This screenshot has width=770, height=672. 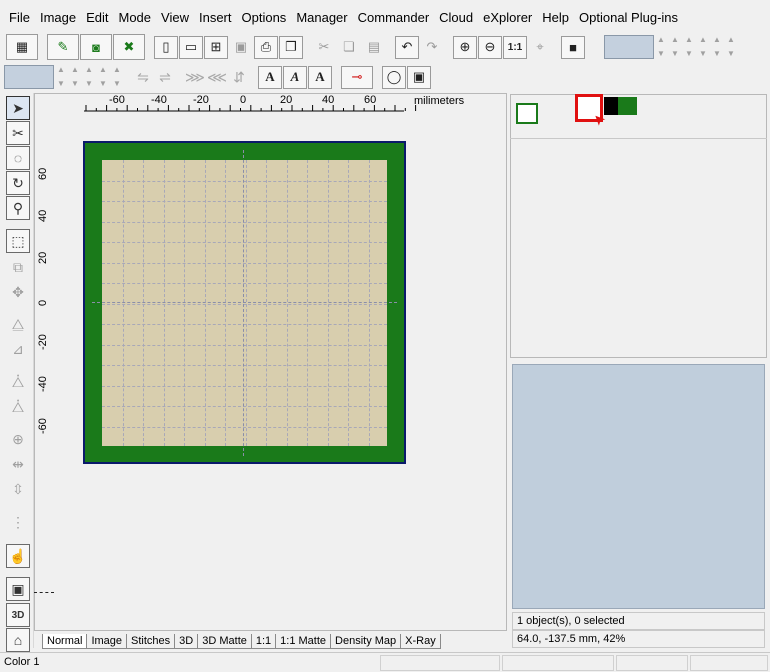 I want to click on menu-image: Image, so click(x=58, y=17).